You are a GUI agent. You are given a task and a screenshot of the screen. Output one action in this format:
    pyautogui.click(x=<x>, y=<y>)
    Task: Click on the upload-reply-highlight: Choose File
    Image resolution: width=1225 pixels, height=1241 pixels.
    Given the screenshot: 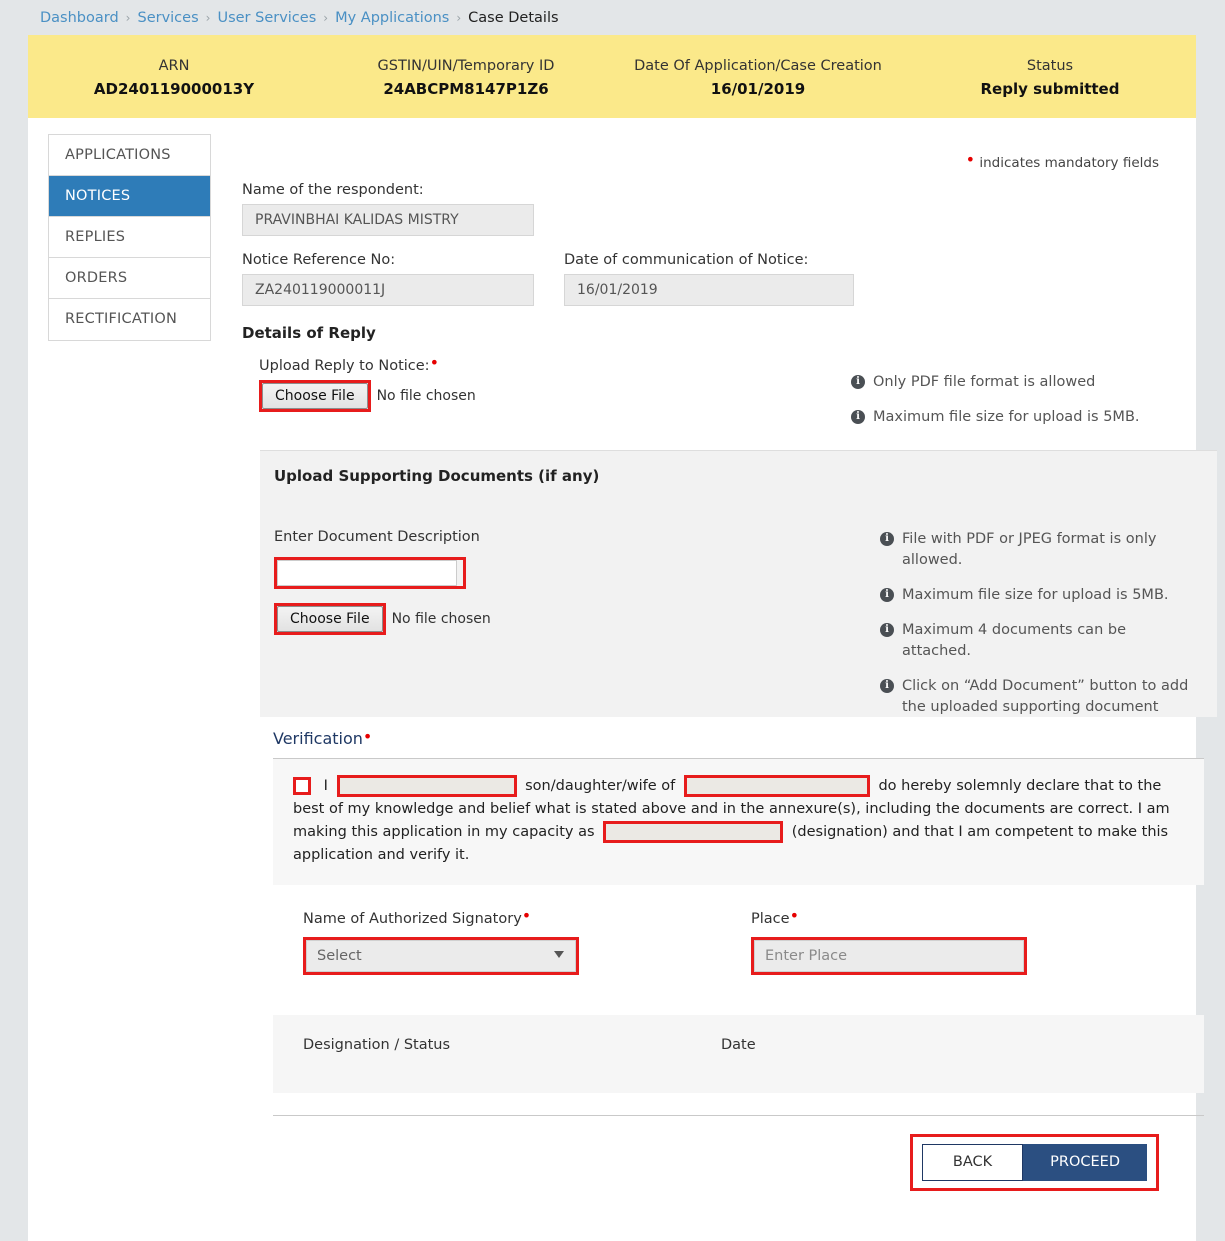 What is the action you would take?
    pyautogui.click(x=315, y=396)
    